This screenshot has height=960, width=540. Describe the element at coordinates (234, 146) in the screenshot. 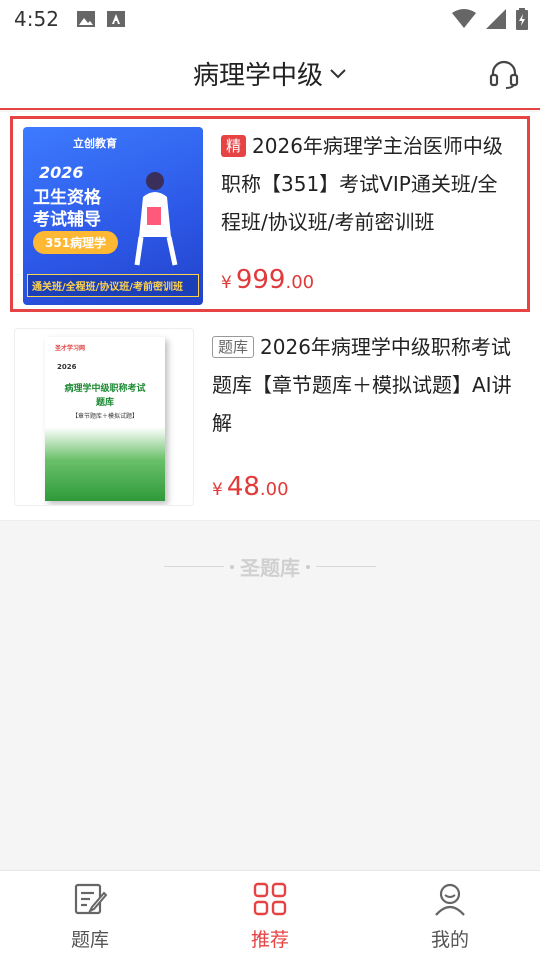

I see `featured-badge: 精` at that location.